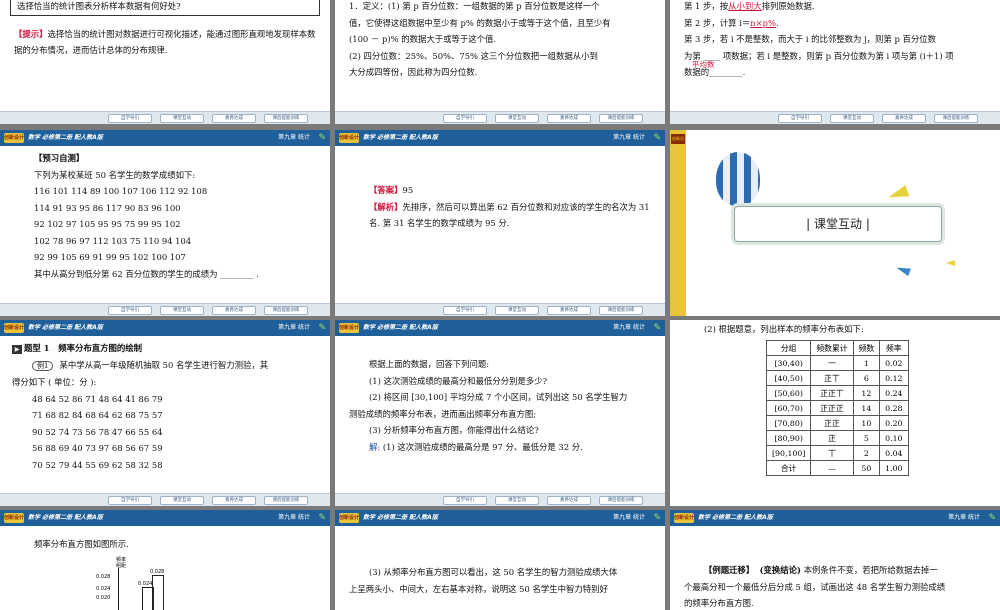 This screenshot has width=1000, height=610. What do you see at coordinates (898, 194) in the screenshot?
I see `paper-plane-icon` at bounding box center [898, 194].